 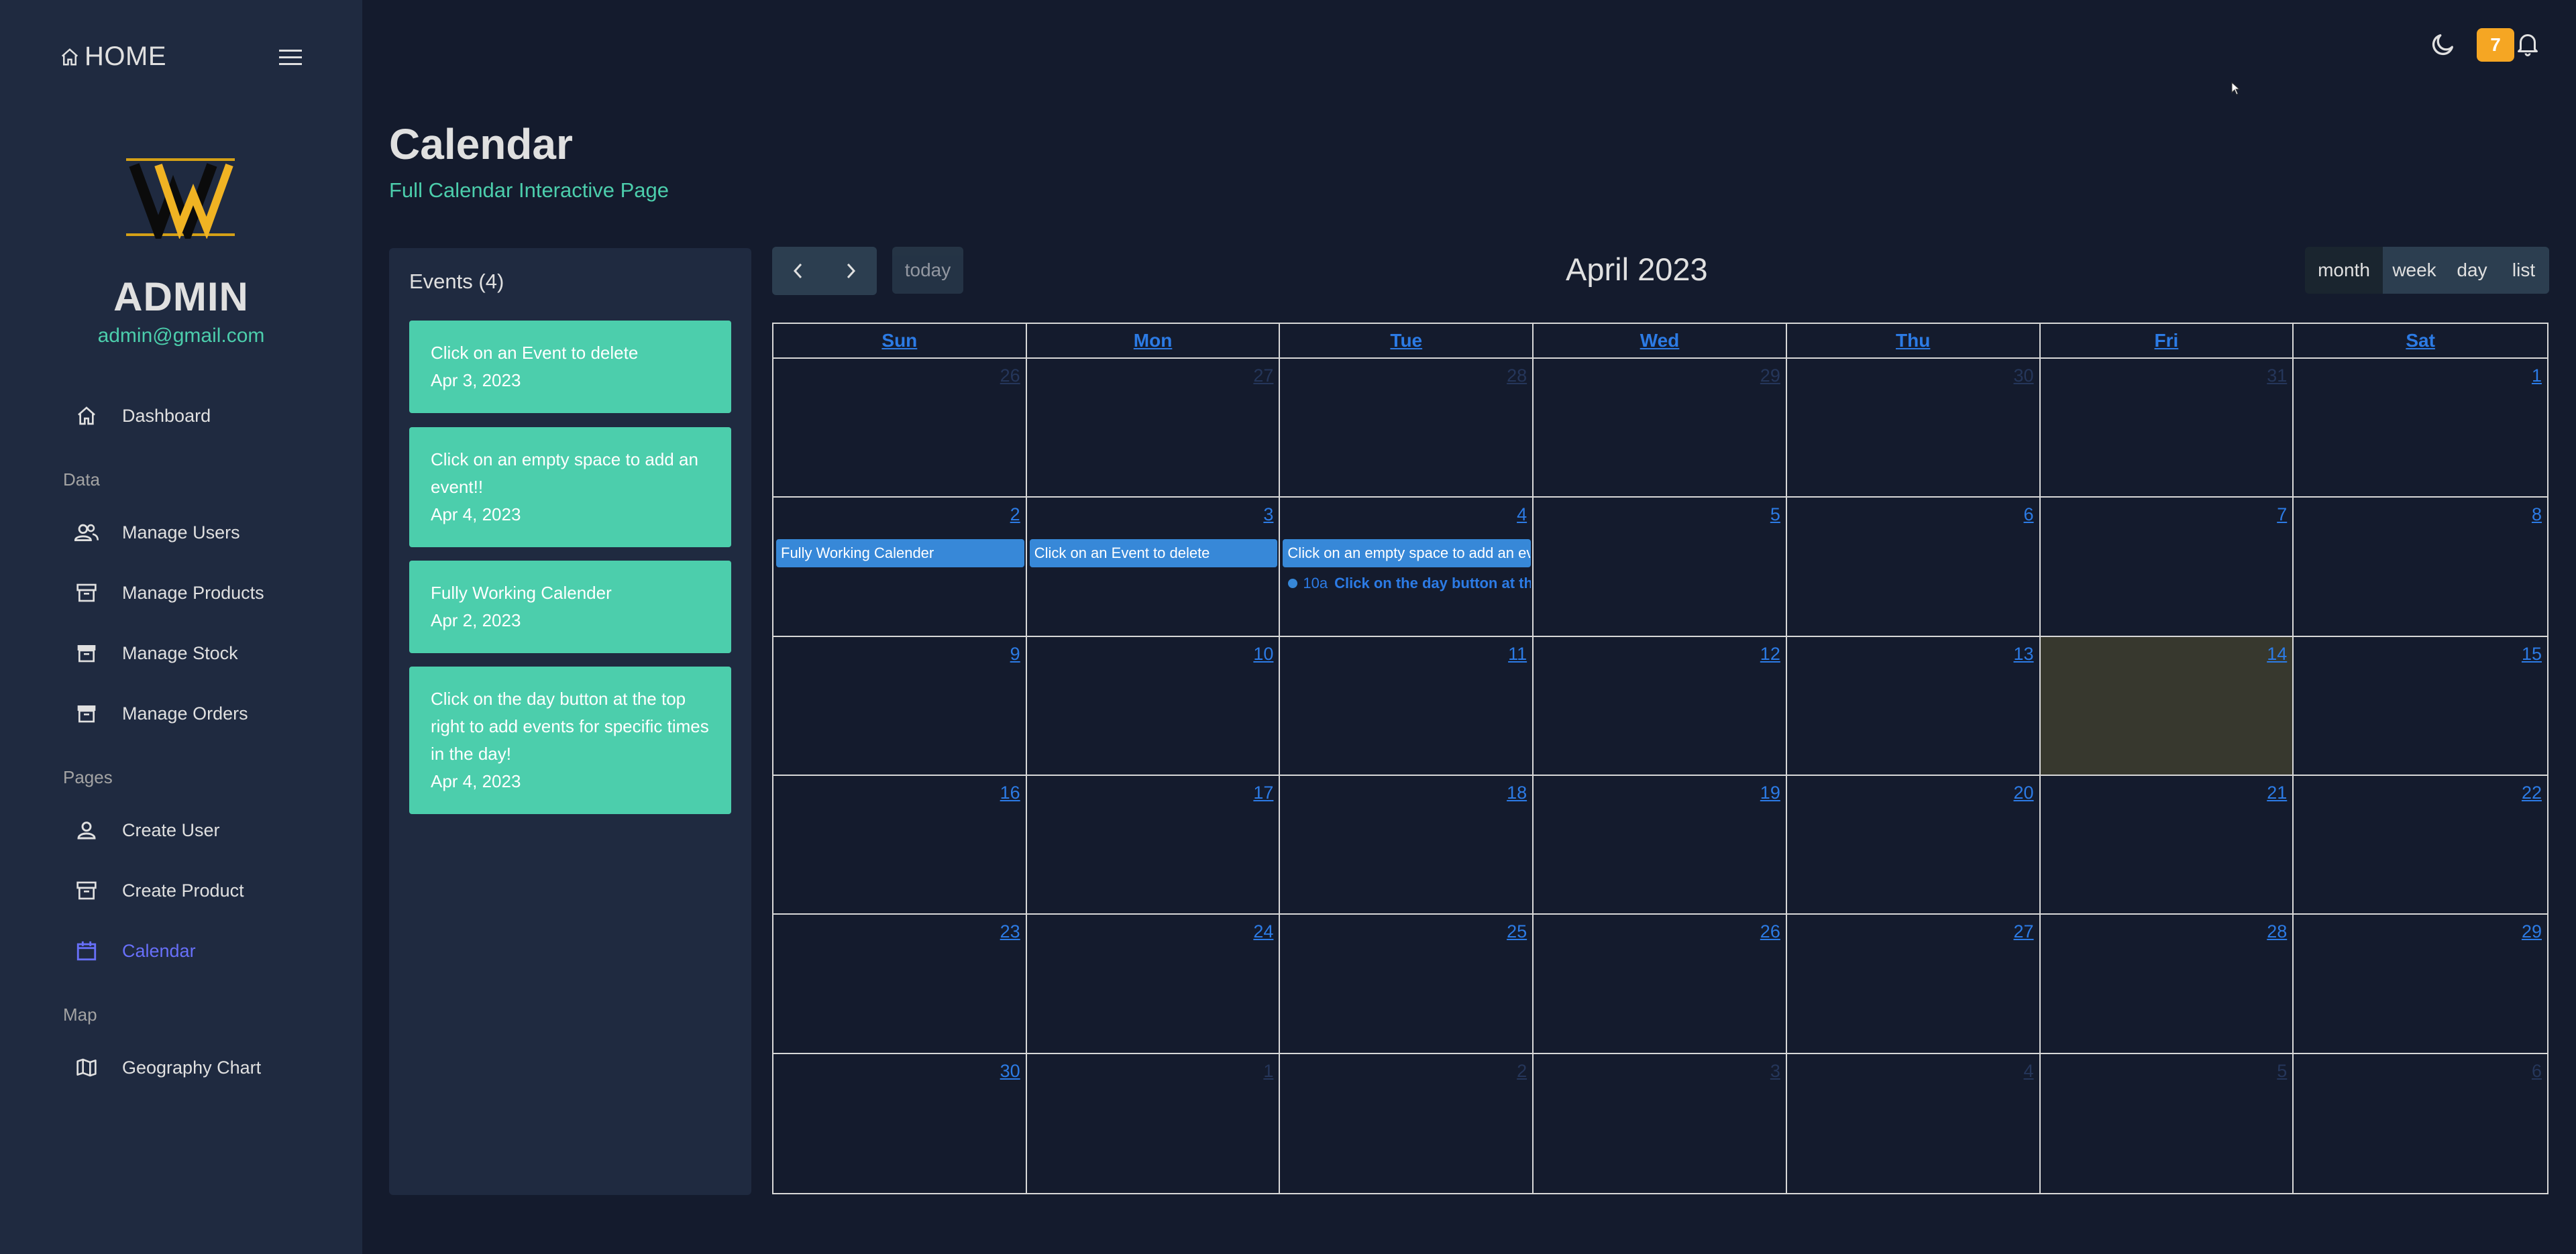 What do you see at coordinates (157, 532) in the screenshot?
I see `sidebar-item-manage-users: Manage Users` at bounding box center [157, 532].